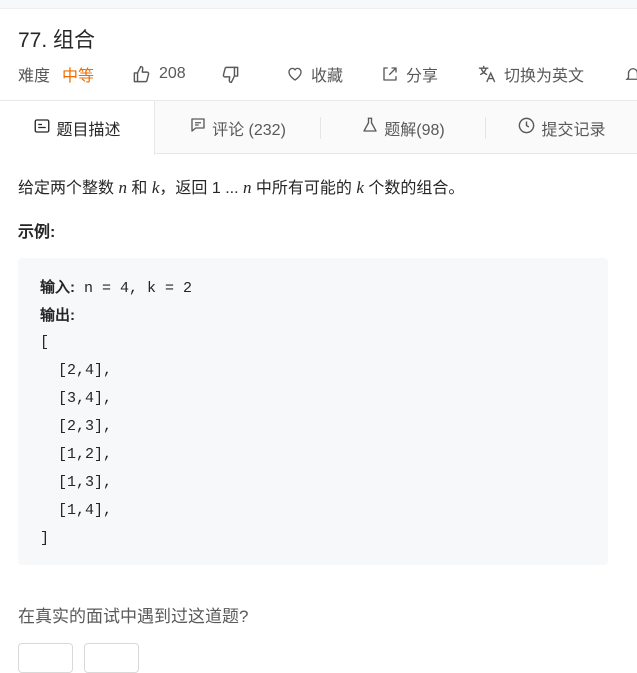 The height and width of the screenshot is (673, 637). I want to click on problem-meta-bar: 难度 中等 208 收藏 分享 切换为英文, so click(327, 74).